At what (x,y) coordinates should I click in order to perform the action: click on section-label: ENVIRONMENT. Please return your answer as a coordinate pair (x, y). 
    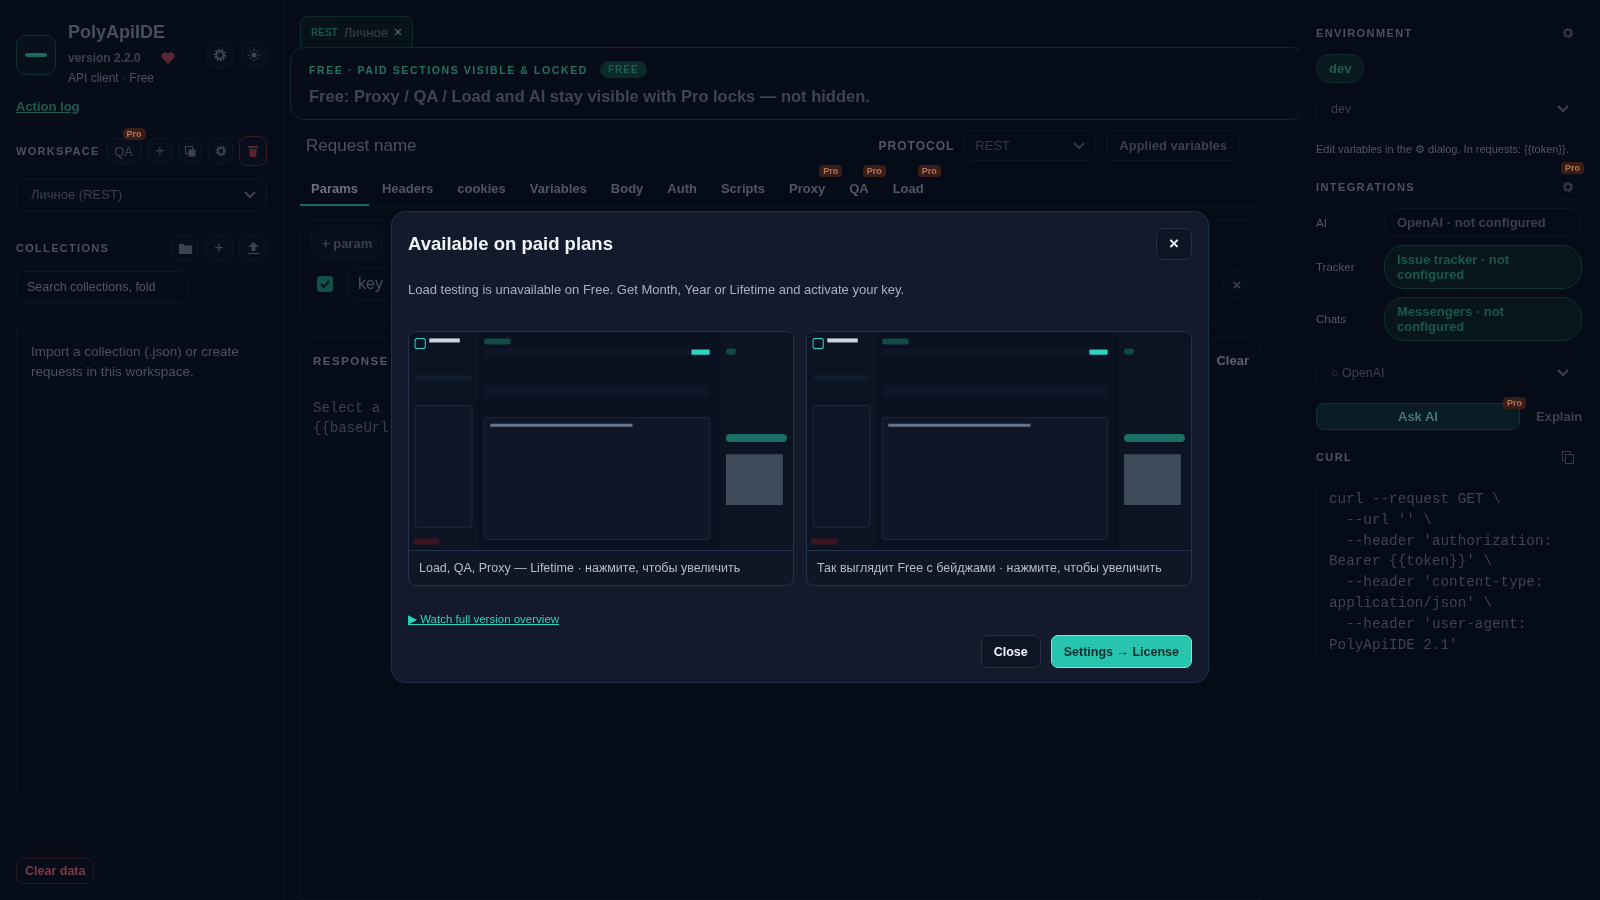
    Looking at the image, I should click on (1364, 33).